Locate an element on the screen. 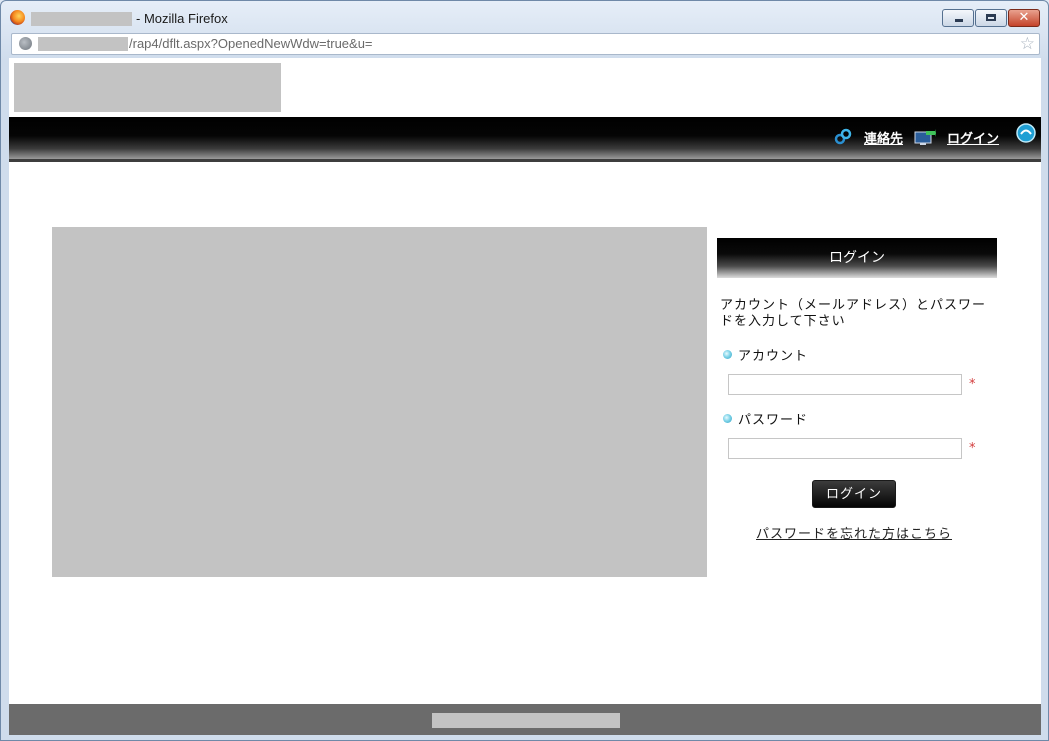  minimize-icon is located at coordinates (959, 20).